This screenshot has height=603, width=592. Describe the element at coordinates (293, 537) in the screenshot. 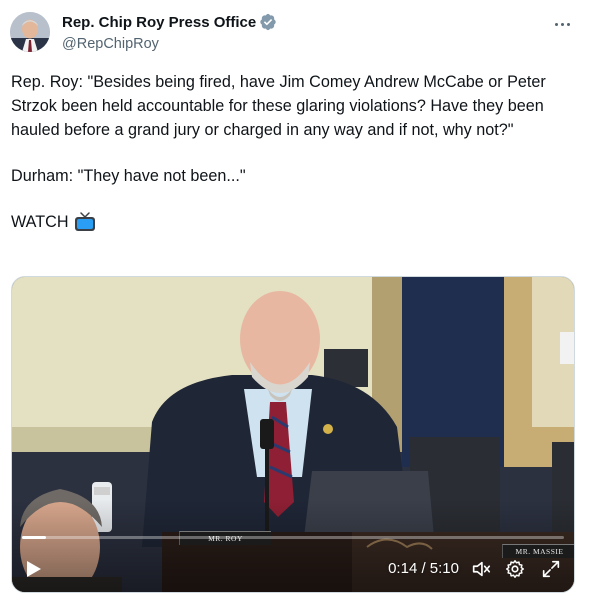

I see `video-progress-bar` at that location.